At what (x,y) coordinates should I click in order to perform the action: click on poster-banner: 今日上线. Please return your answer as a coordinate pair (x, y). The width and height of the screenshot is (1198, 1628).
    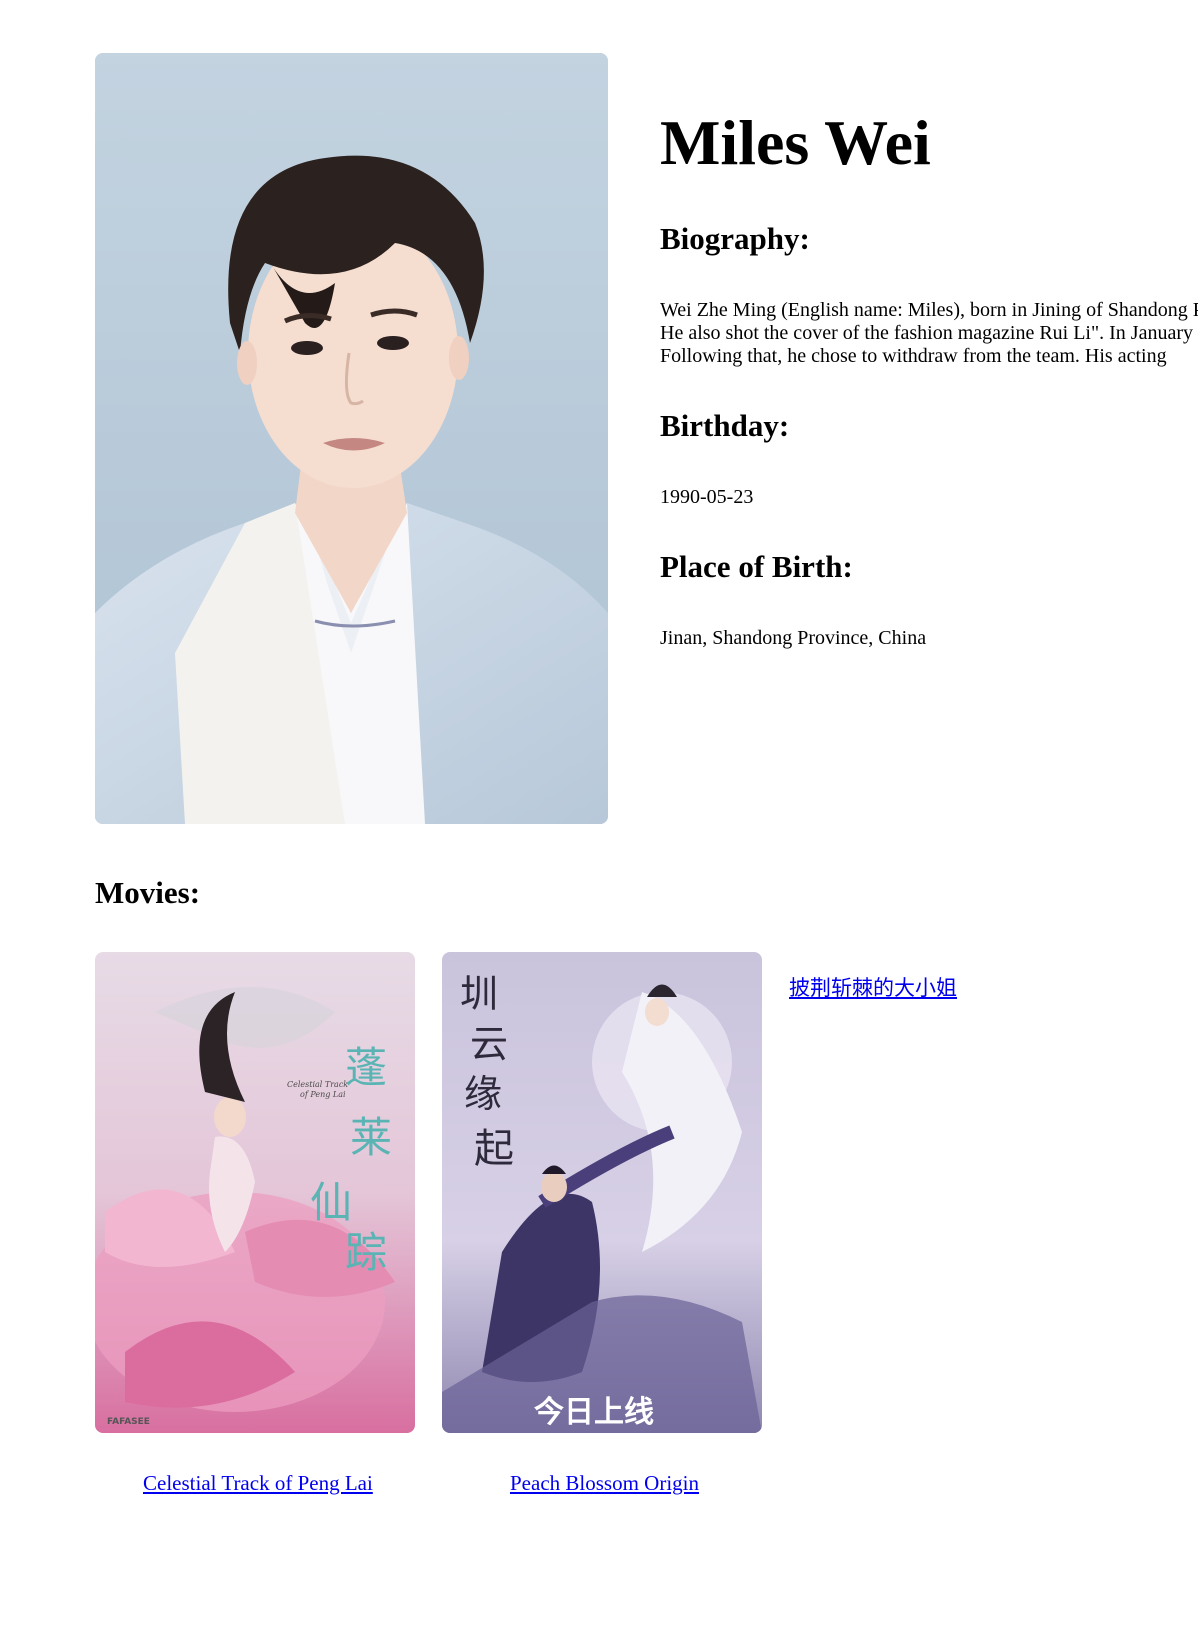
    Looking at the image, I should click on (594, 1412).